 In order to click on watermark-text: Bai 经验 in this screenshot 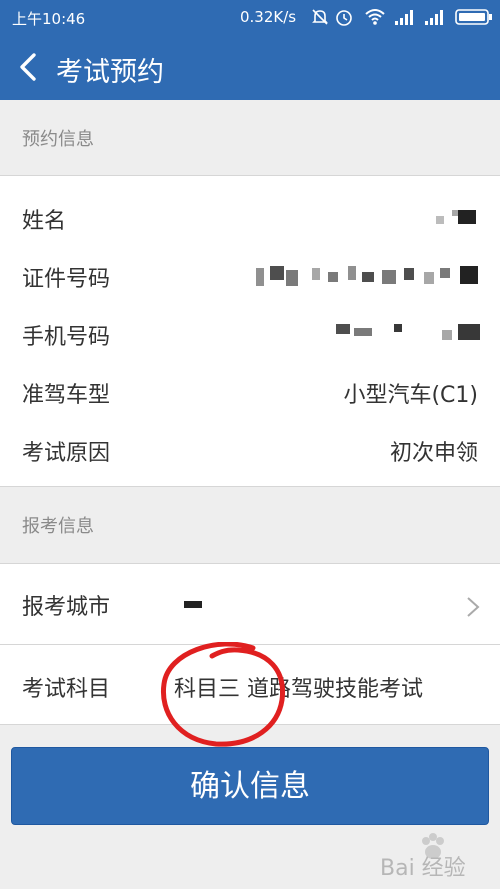, I will do `click(423, 868)`.